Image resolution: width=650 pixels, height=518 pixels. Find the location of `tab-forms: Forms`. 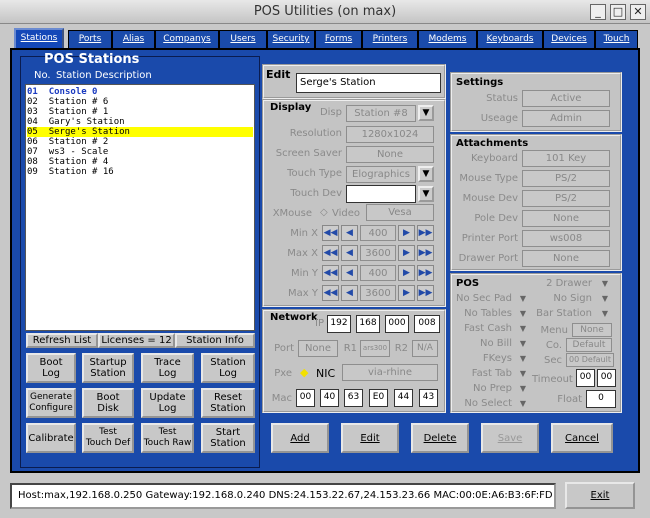

tab-forms: Forms is located at coordinates (338, 39).